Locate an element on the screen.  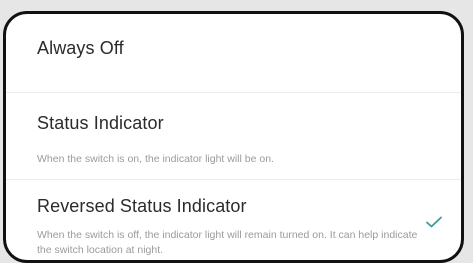
option-title: Reversed Status Indicator is located at coordinates (142, 206).